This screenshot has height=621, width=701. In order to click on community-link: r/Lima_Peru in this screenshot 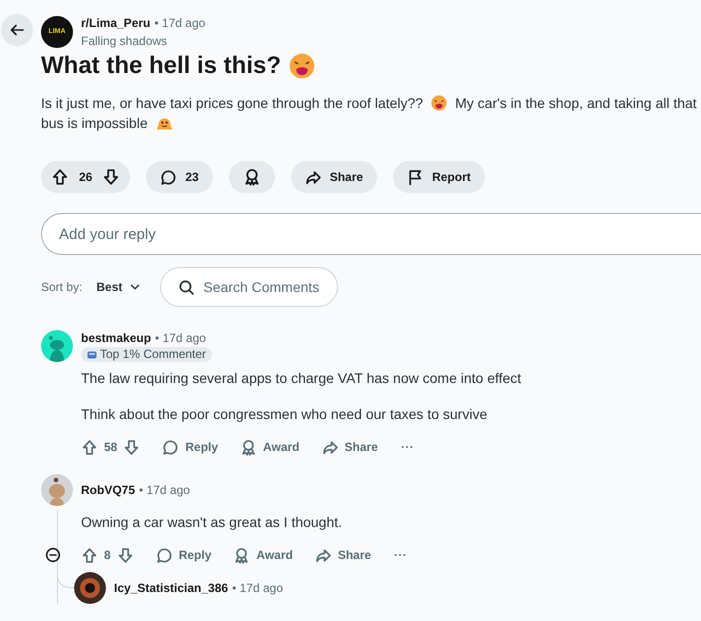, I will do `click(115, 23)`.